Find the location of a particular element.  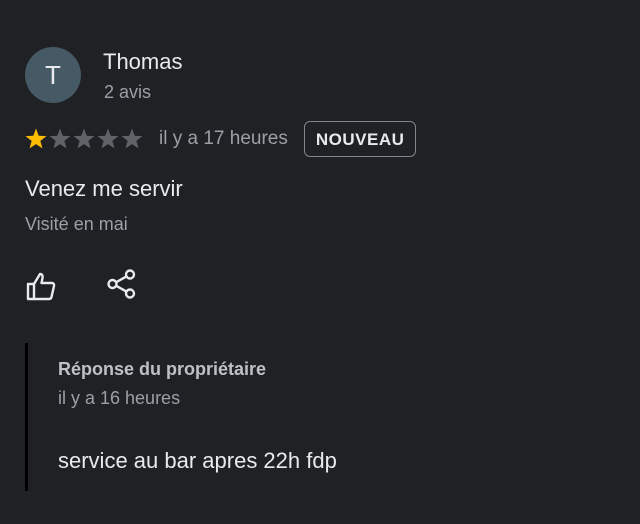

author-name: Thomas is located at coordinates (142, 62).